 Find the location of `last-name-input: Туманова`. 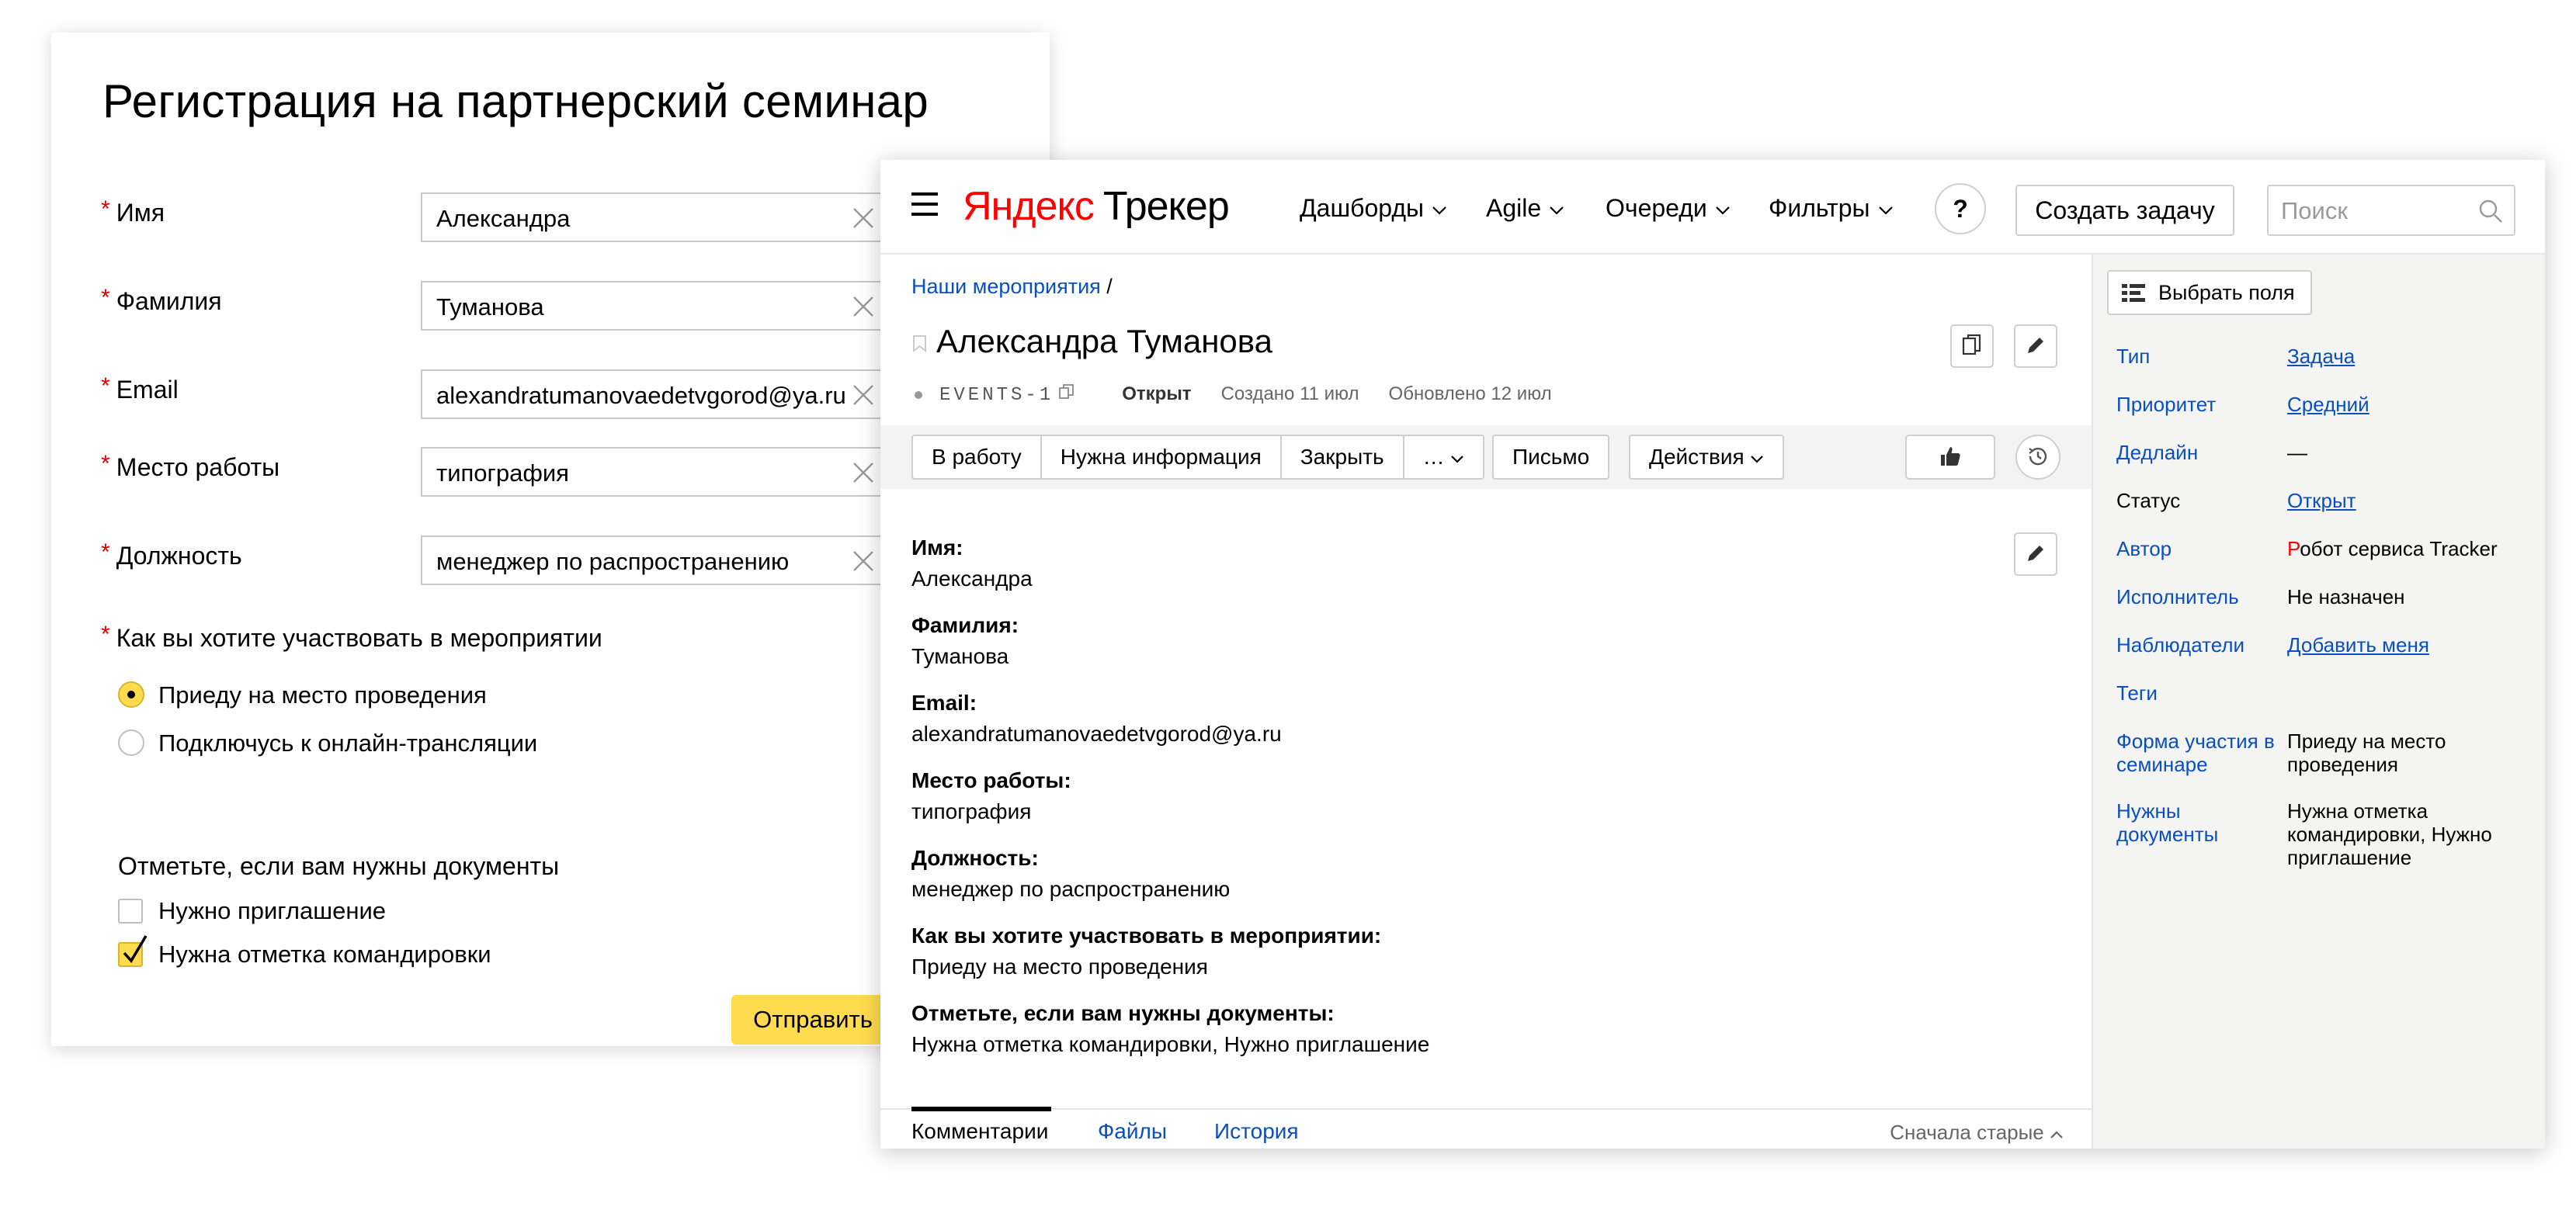

last-name-input: Туманова is located at coordinates (654, 306).